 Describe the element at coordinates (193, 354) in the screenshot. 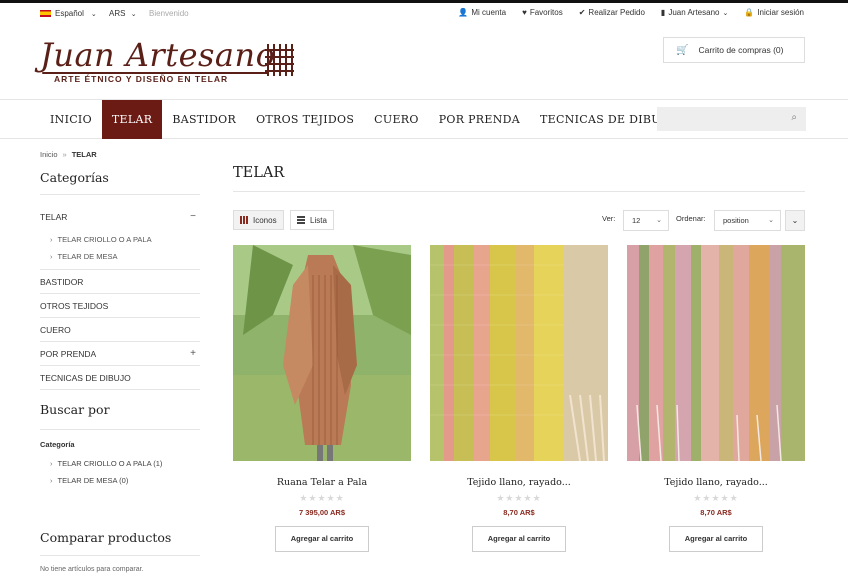

I see `expand-icon: +` at that location.